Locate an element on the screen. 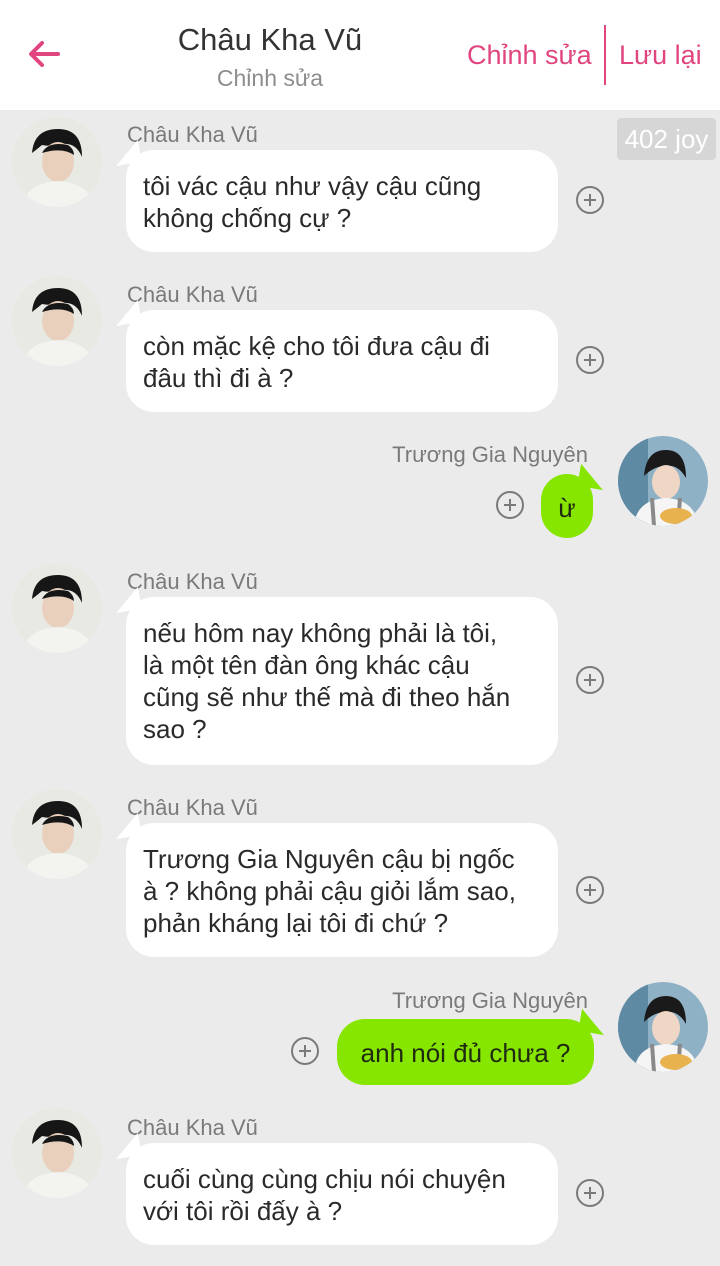  message-line: tôi vác cậu như vậy cậu cũng is located at coordinates (312, 186).